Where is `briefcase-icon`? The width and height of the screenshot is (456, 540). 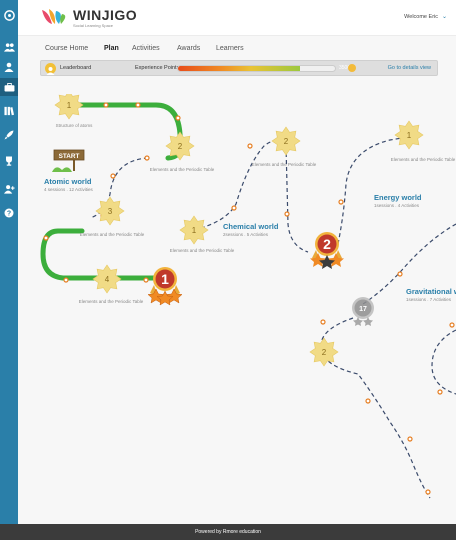 briefcase-icon is located at coordinates (9, 87).